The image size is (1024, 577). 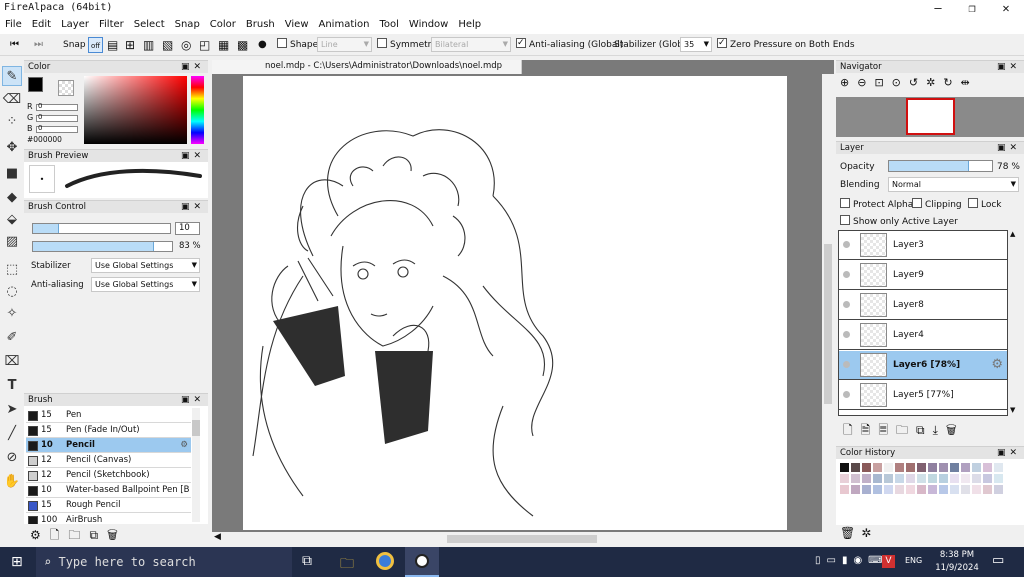 I want to click on settings-icon: ✲, so click(x=869, y=533).